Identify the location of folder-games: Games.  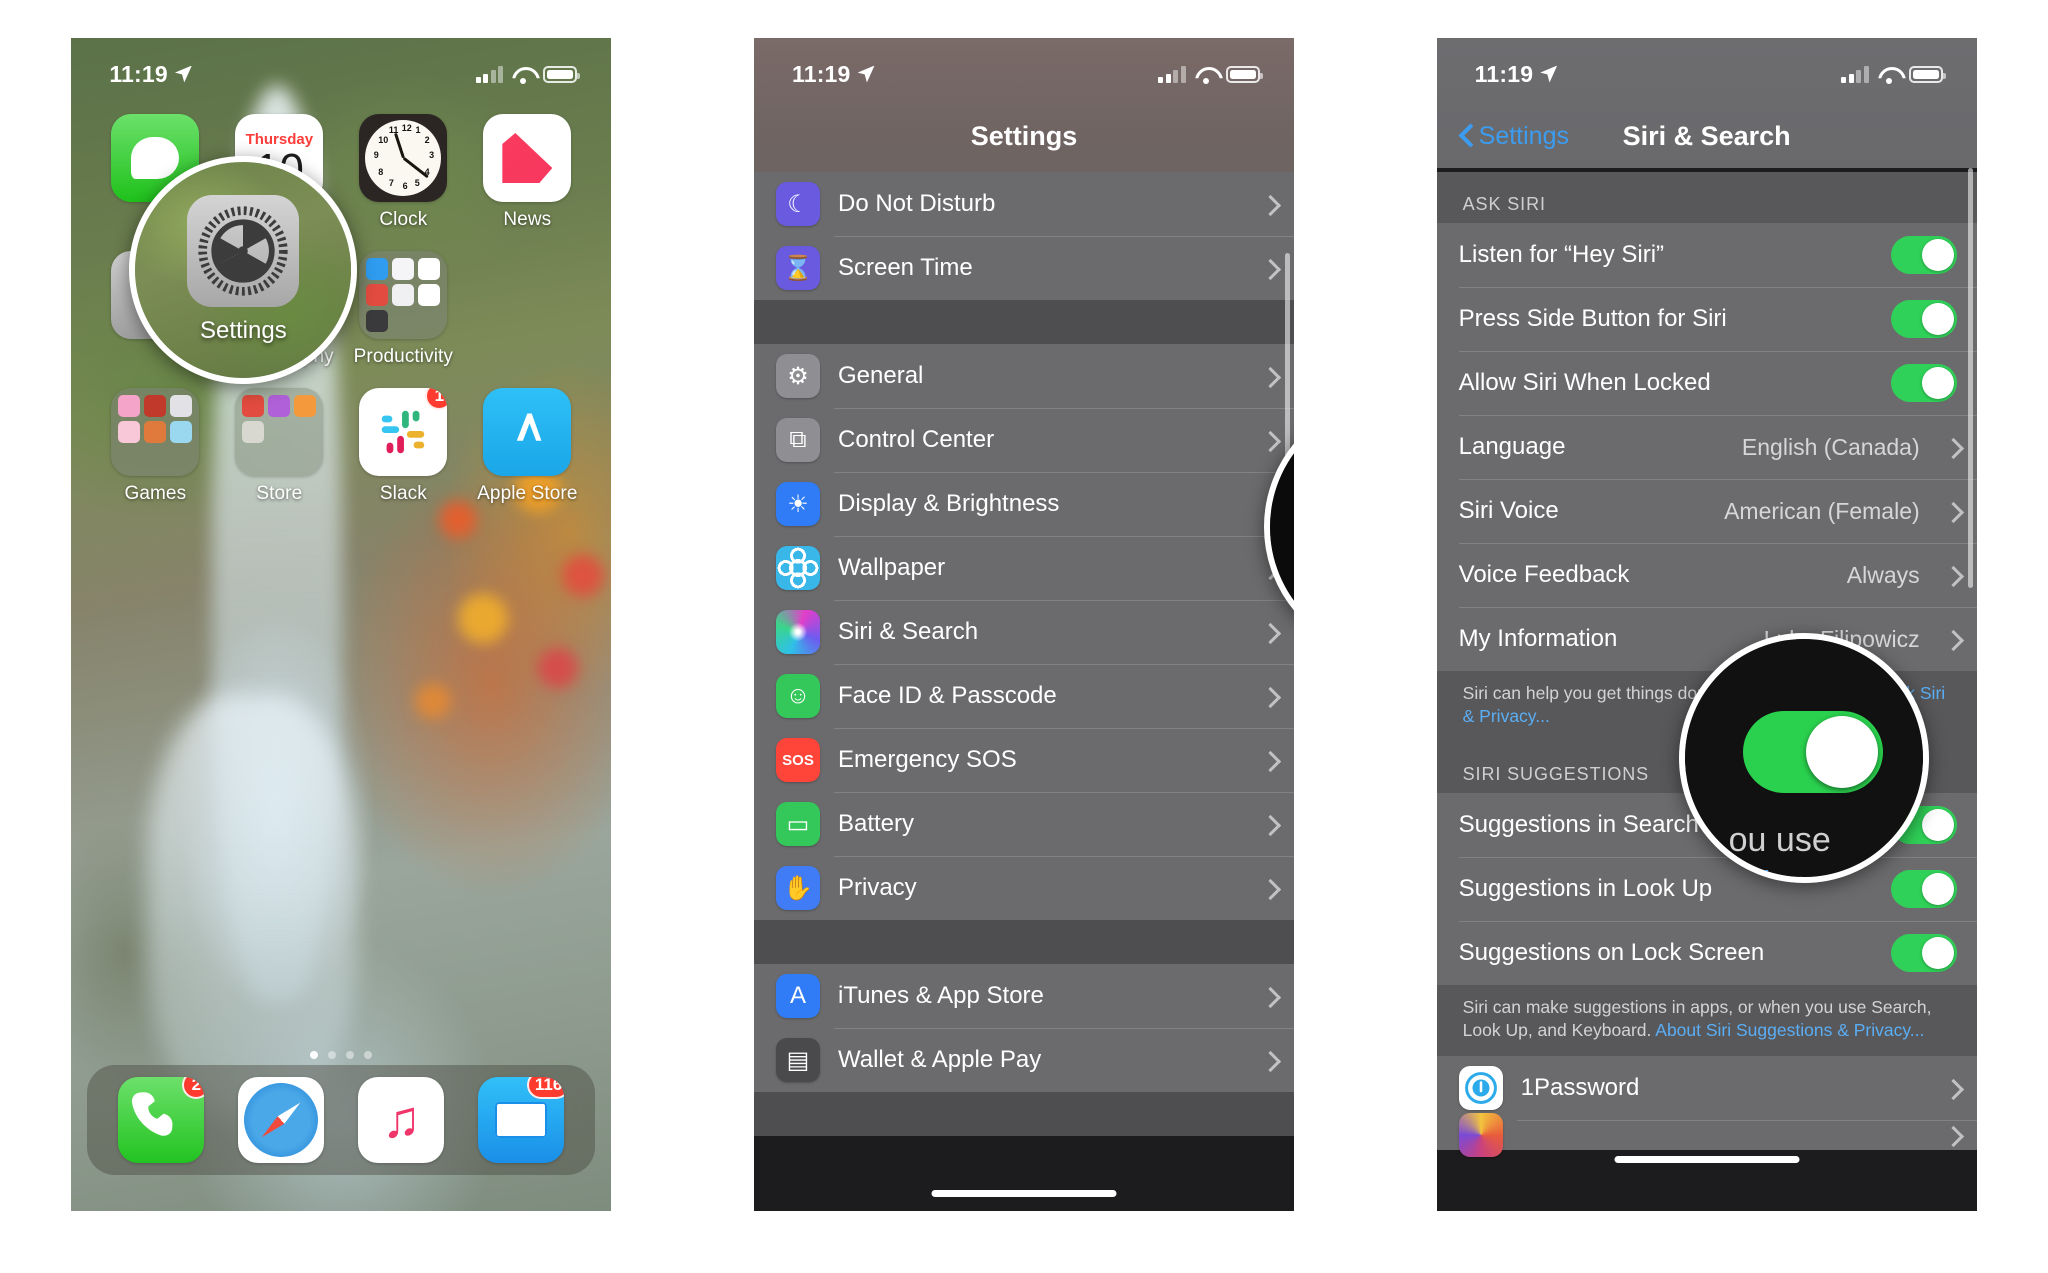
(155, 446).